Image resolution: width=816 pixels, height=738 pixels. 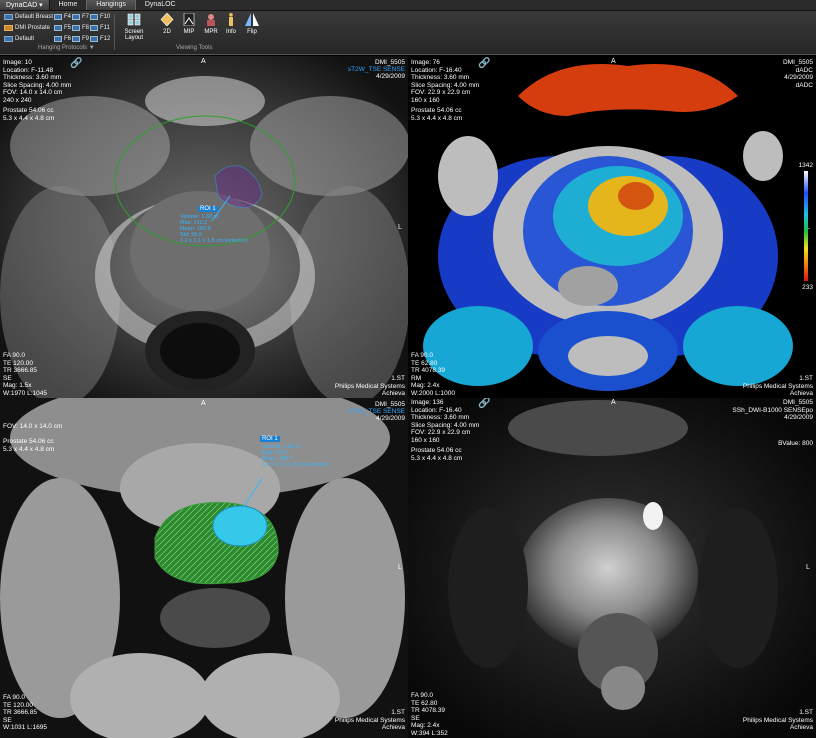 What do you see at coordinates (134, 27) in the screenshot?
I see `screen-layout-button: Screen Layout` at bounding box center [134, 27].